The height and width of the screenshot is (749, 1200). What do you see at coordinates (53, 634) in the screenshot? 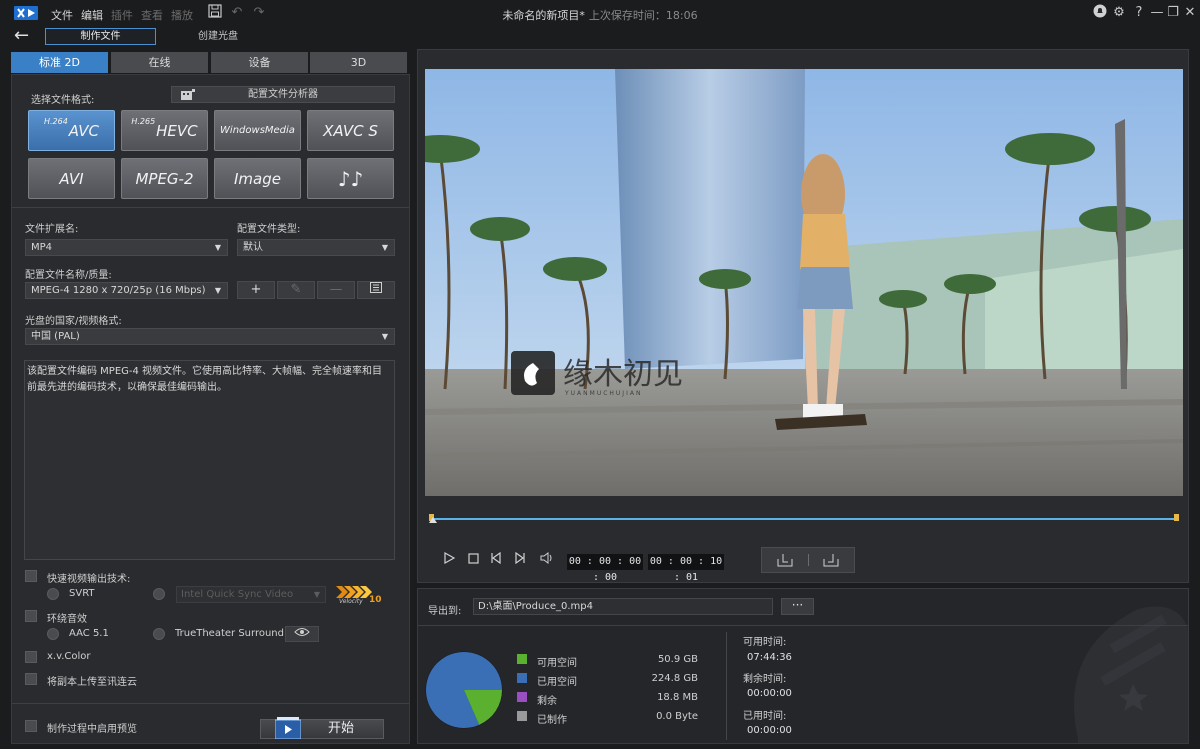
I see `aac-radio` at bounding box center [53, 634].